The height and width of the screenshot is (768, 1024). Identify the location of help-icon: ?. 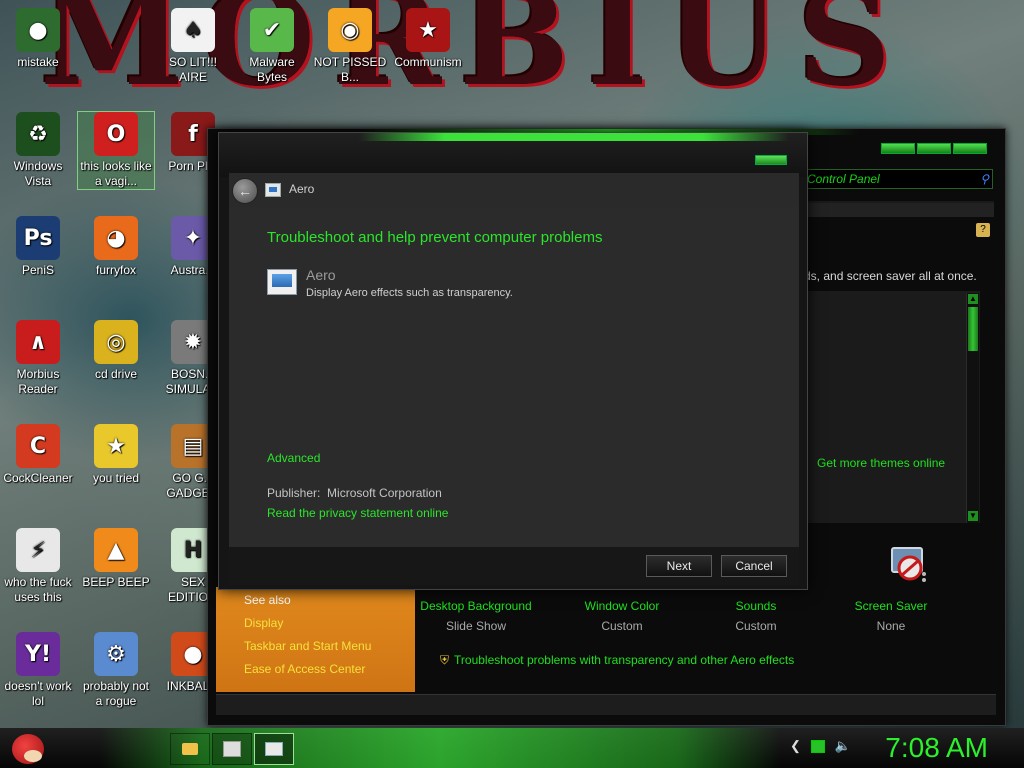
(983, 230).